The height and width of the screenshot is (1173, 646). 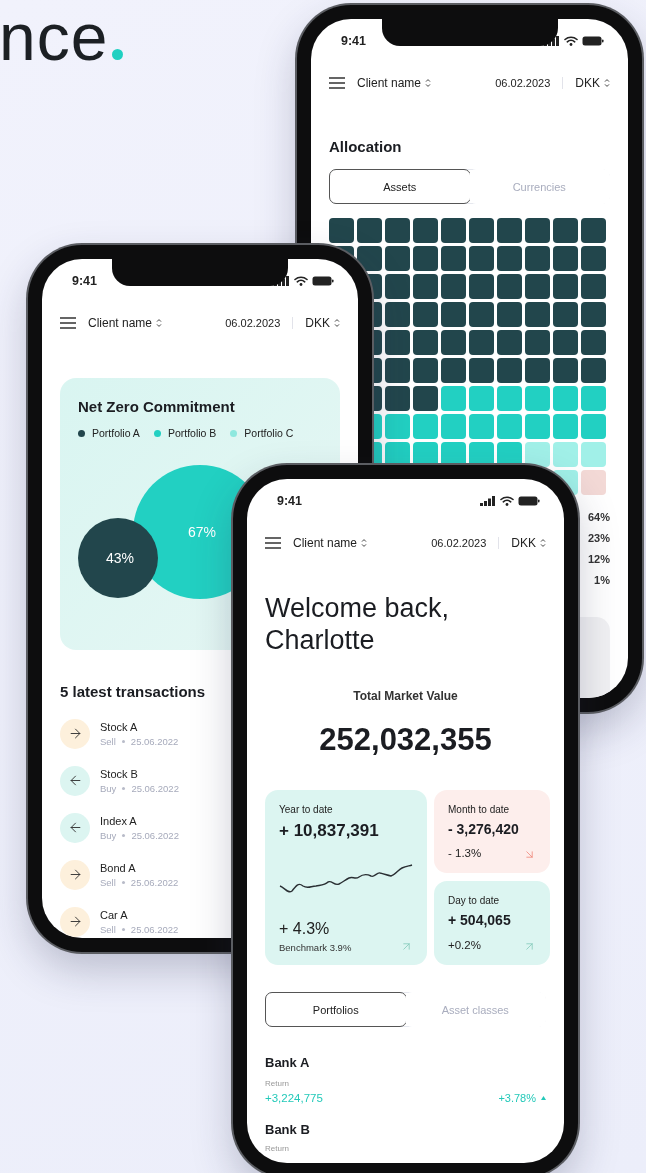 I want to click on segment-tab: Portfolios, so click(x=336, y=1009).